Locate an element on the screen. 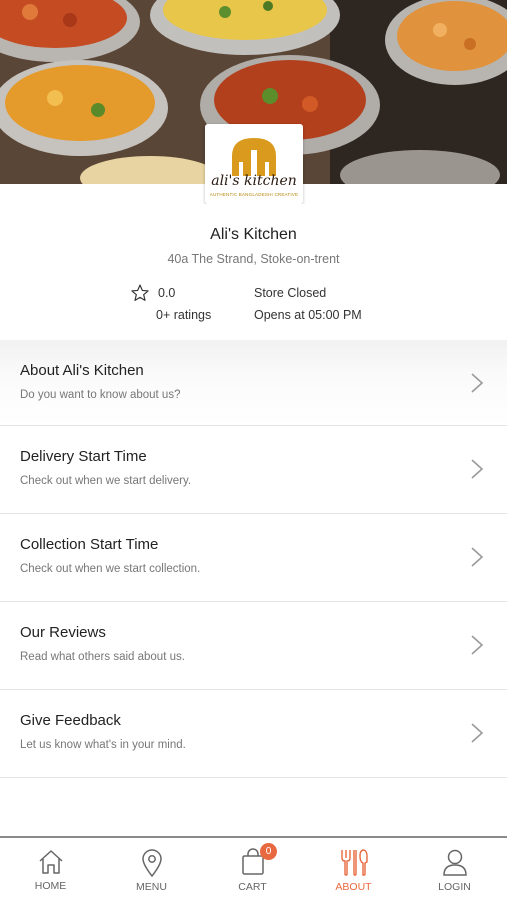  menu-item-subtitle: Let us know what's in your mind. is located at coordinates (103, 745).